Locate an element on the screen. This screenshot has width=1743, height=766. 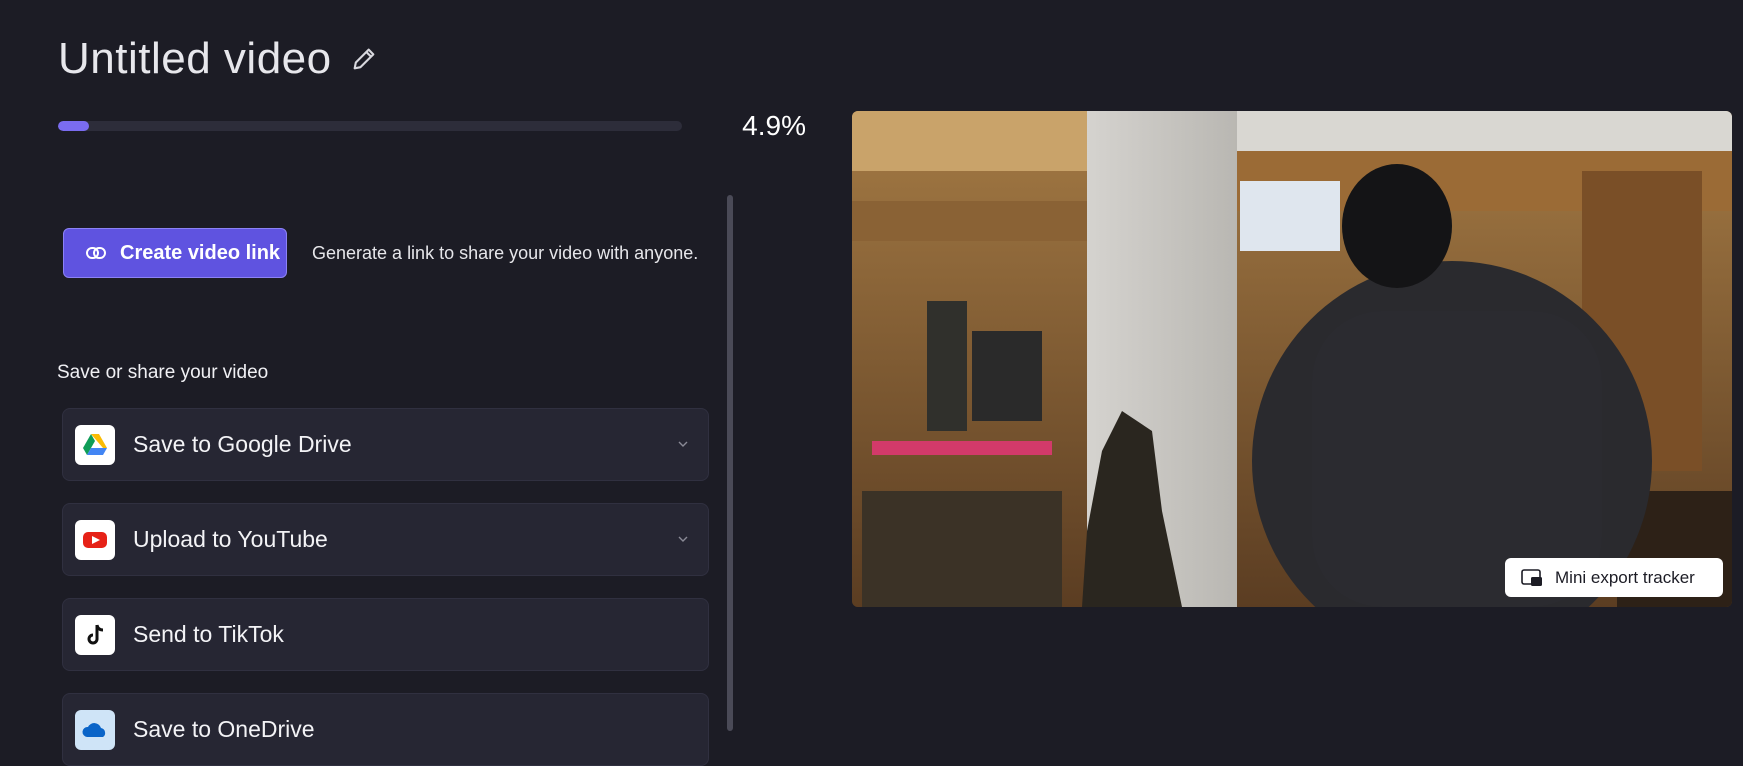
video-title-row: Untitled video is located at coordinates (218, 59).